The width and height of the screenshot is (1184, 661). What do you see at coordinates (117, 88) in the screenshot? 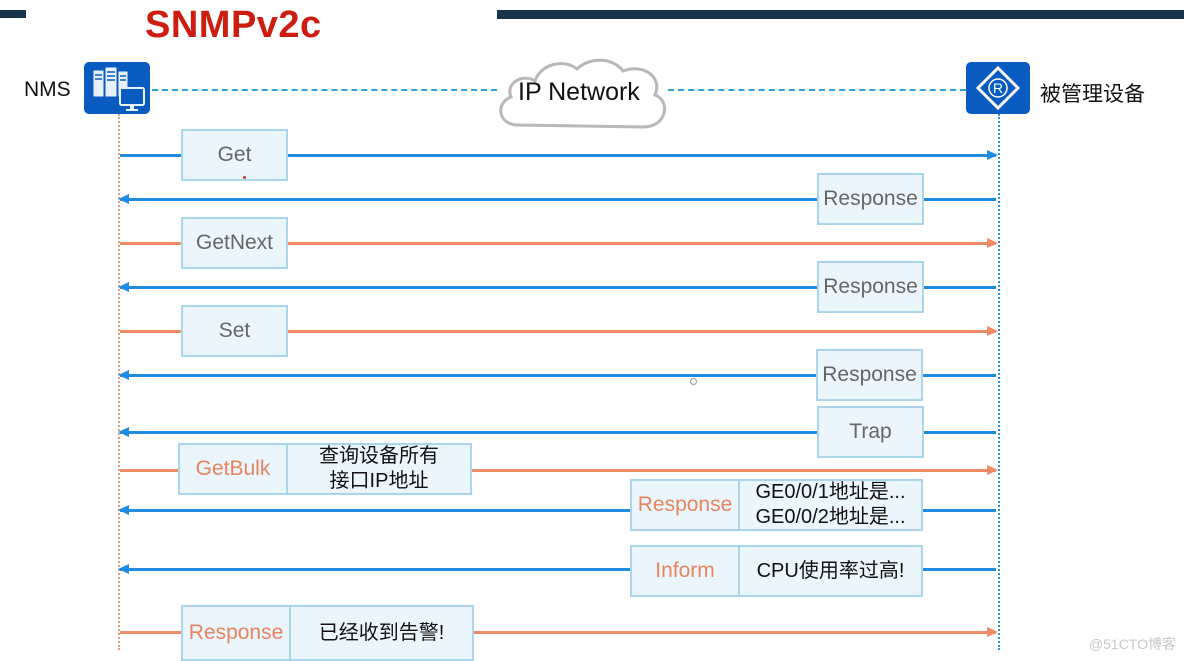
I see `server-workstation-icon` at bounding box center [117, 88].